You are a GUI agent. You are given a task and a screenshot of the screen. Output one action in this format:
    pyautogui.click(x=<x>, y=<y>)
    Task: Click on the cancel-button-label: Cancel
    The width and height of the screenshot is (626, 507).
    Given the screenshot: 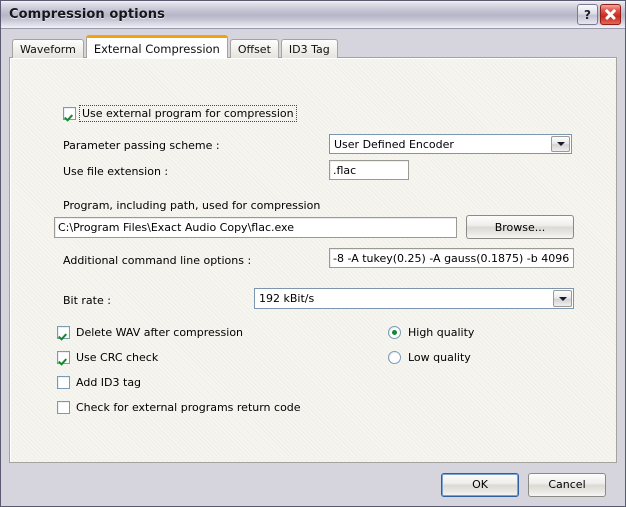 What is the action you would take?
    pyautogui.click(x=567, y=484)
    